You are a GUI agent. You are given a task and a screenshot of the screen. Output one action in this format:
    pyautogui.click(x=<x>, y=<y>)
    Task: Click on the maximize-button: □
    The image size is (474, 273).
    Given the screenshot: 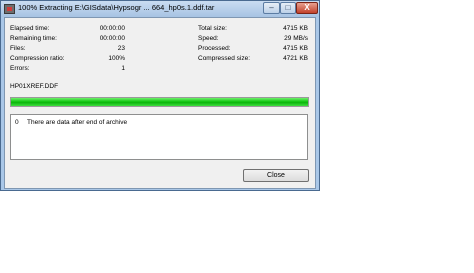 What is the action you would take?
    pyautogui.click(x=288, y=8)
    